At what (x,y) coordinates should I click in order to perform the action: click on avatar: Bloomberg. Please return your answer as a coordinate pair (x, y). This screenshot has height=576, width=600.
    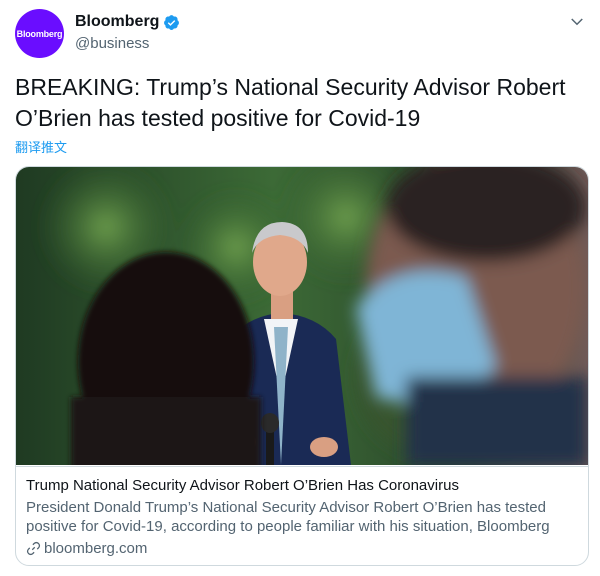
    Looking at the image, I should click on (39, 33).